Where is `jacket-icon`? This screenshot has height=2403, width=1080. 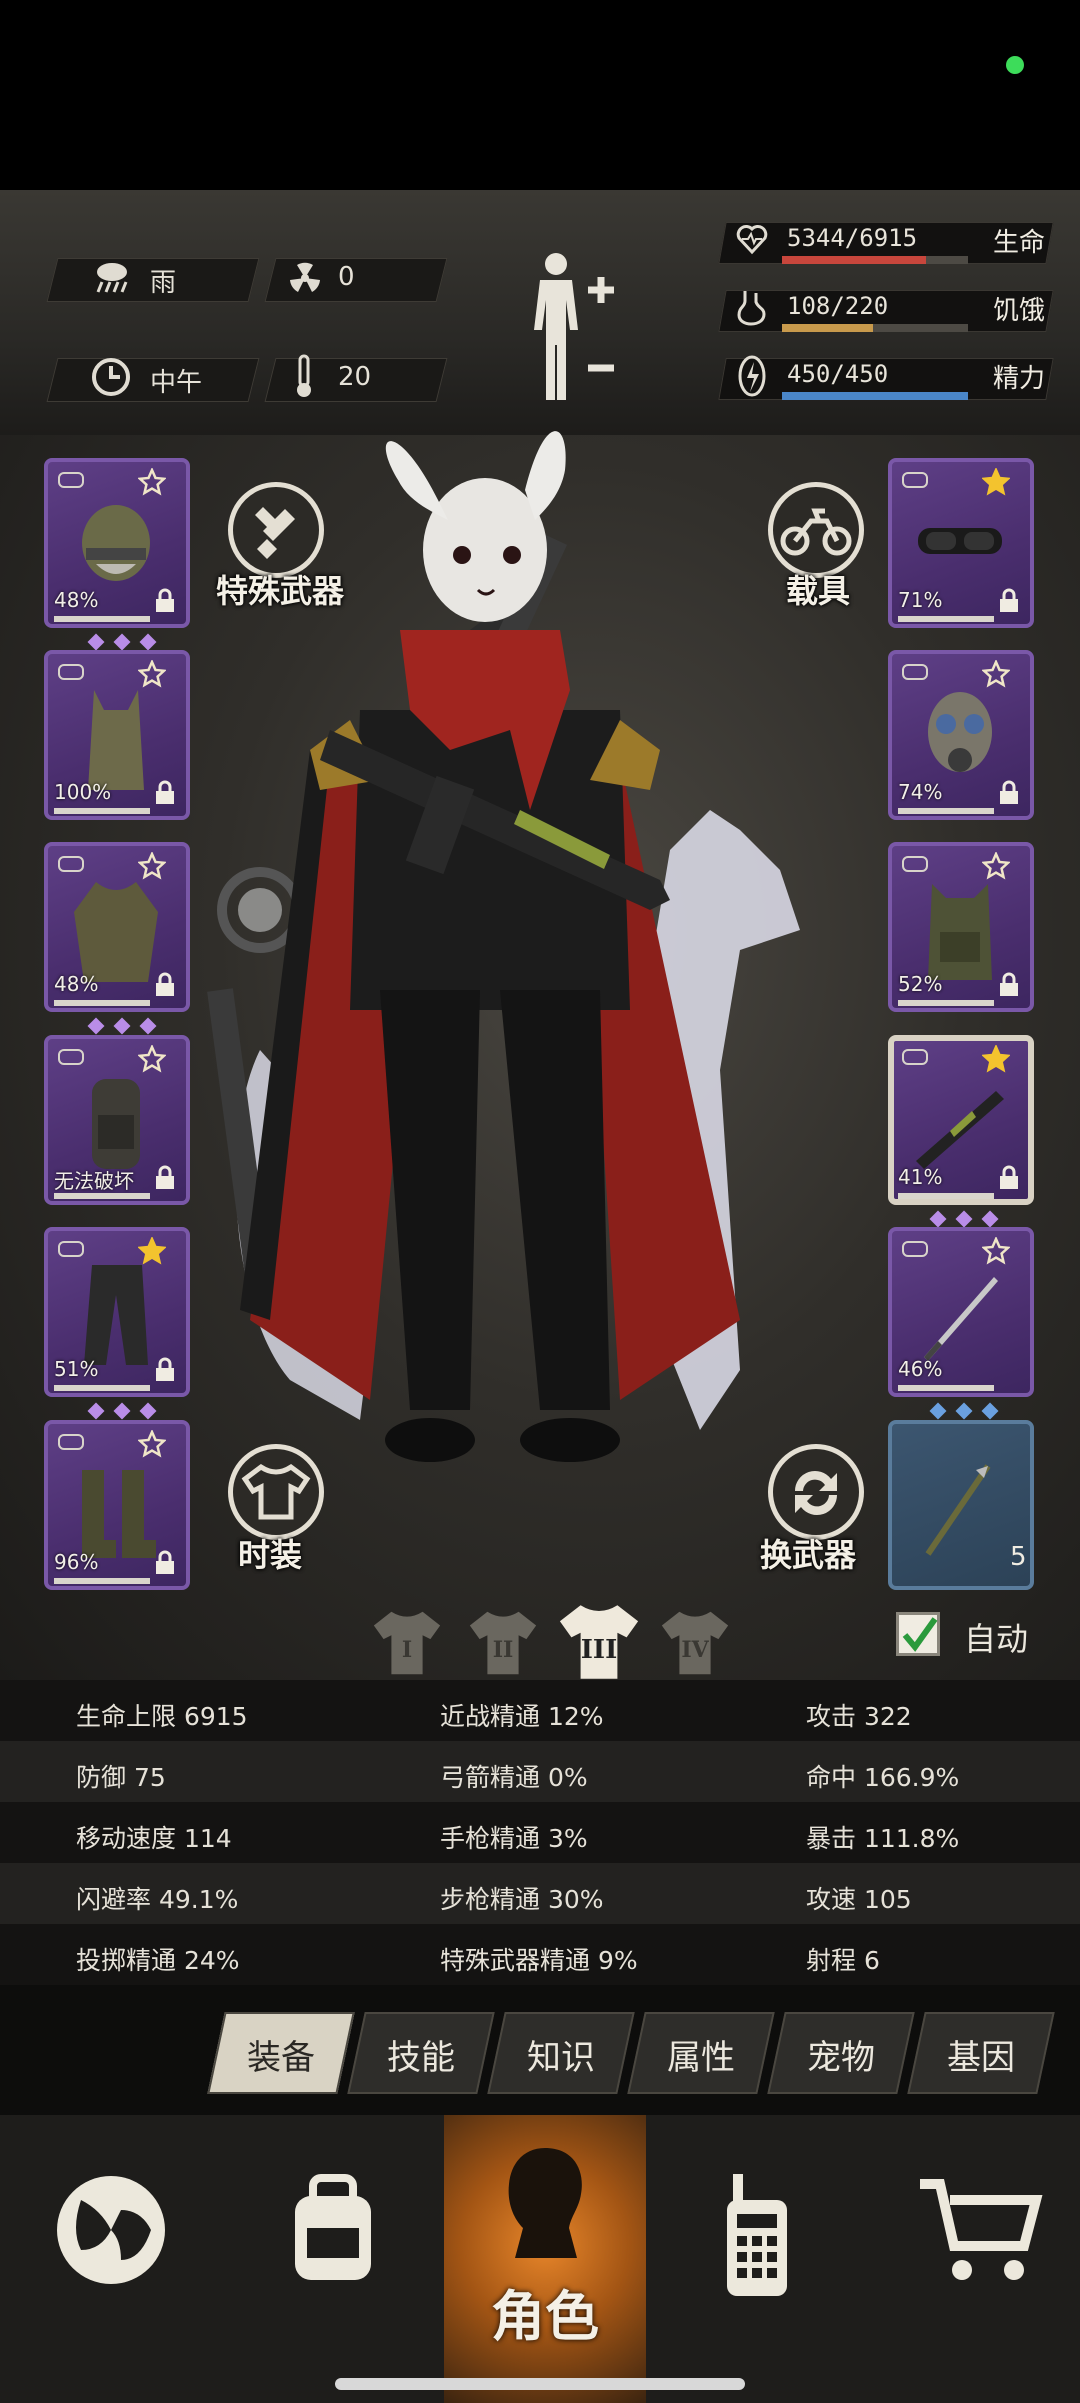
jacket-icon is located at coordinates (116, 930).